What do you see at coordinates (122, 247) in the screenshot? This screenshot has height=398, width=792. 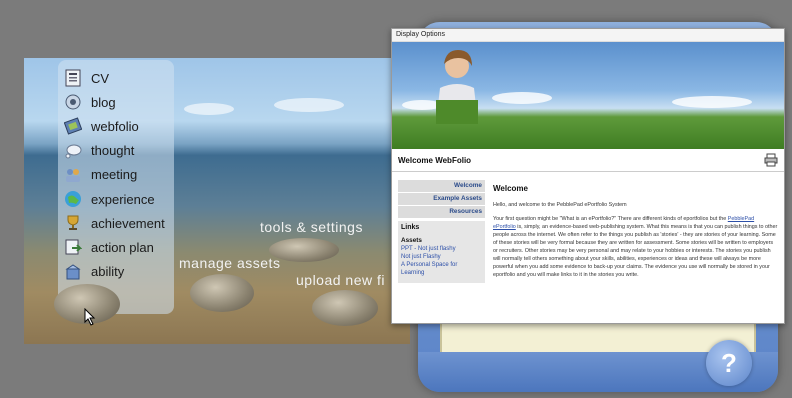 I see `menu-item-label: action plan` at bounding box center [122, 247].